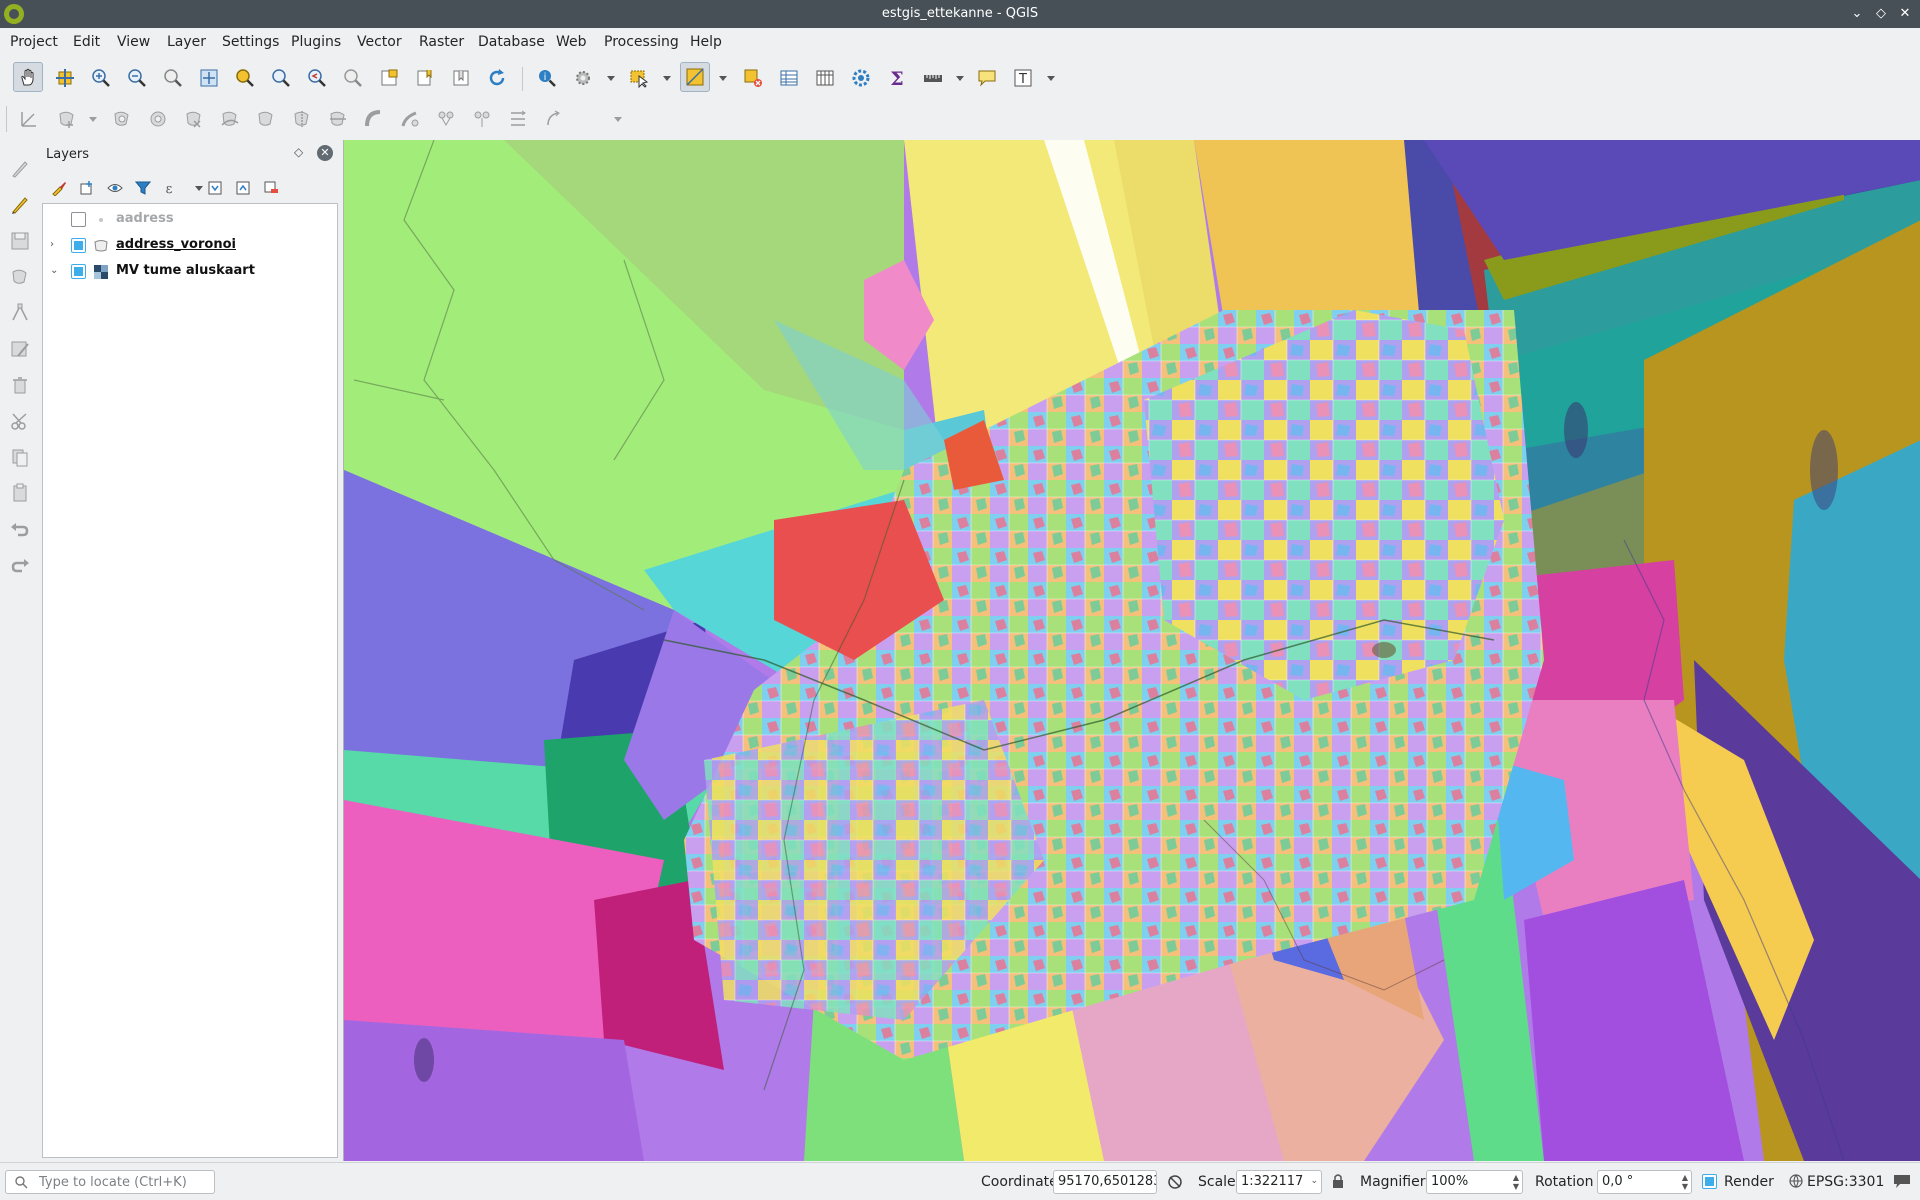 This screenshot has height=1200, width=1920. I want to click on undo-button, so click(20, 529).